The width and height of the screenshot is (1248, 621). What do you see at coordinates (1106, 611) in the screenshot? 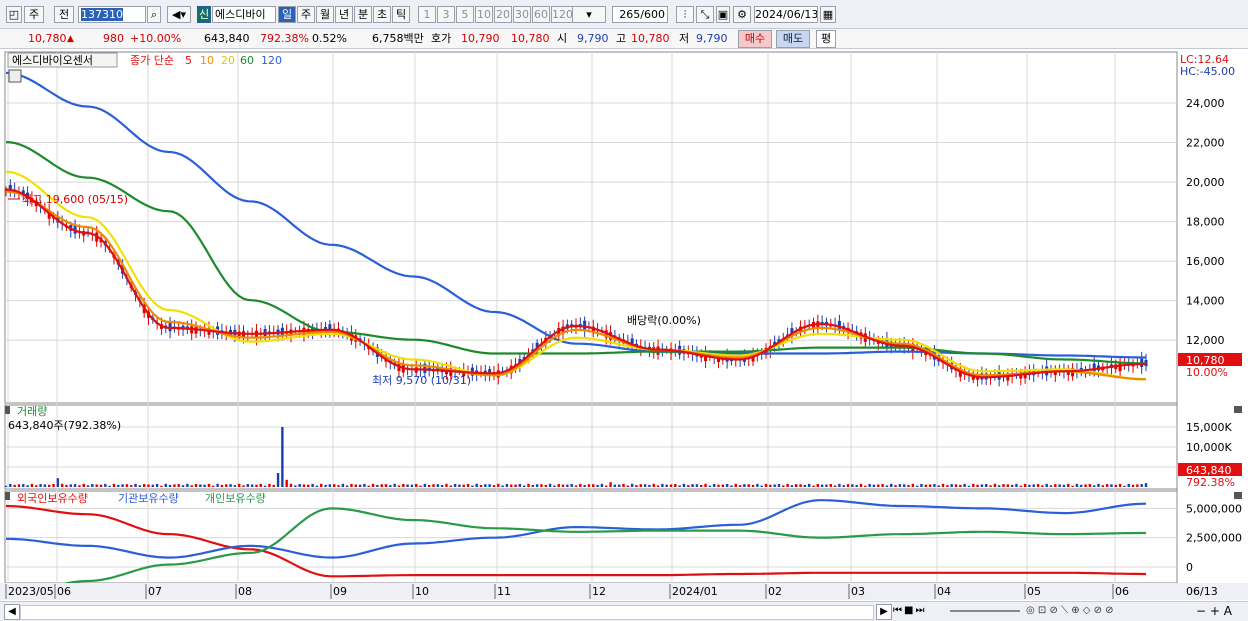
I see `drawing-tools: ◎ ⊡ ⊘ ⟍ ⊕ ◇ ⊘ ⊘` at bounding box center [1106, 611].